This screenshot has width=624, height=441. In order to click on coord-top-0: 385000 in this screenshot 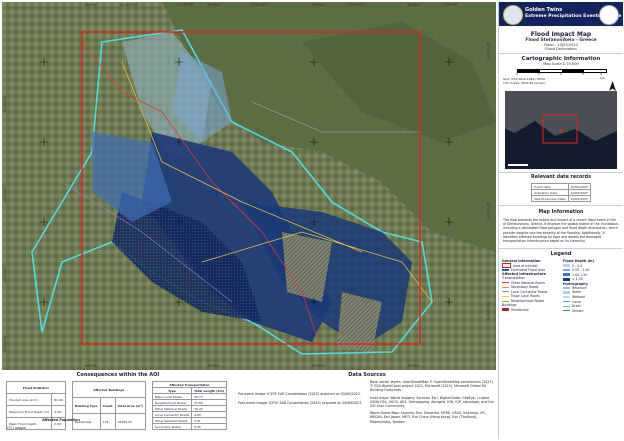, I will do `click(91, 5)`.